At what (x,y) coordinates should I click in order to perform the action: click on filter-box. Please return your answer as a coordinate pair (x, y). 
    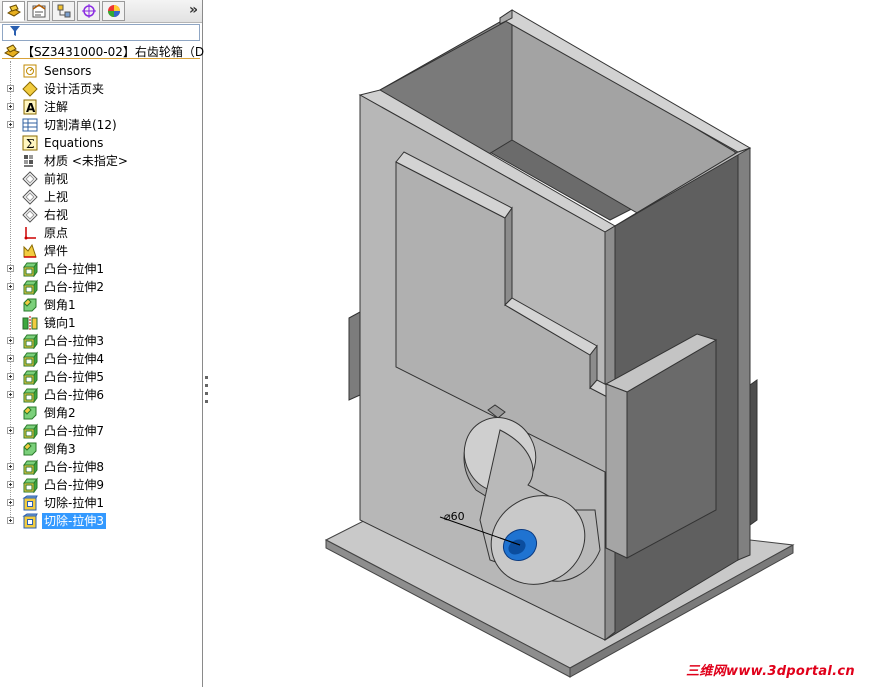
    Looking at the image, I should click on (101, 32).